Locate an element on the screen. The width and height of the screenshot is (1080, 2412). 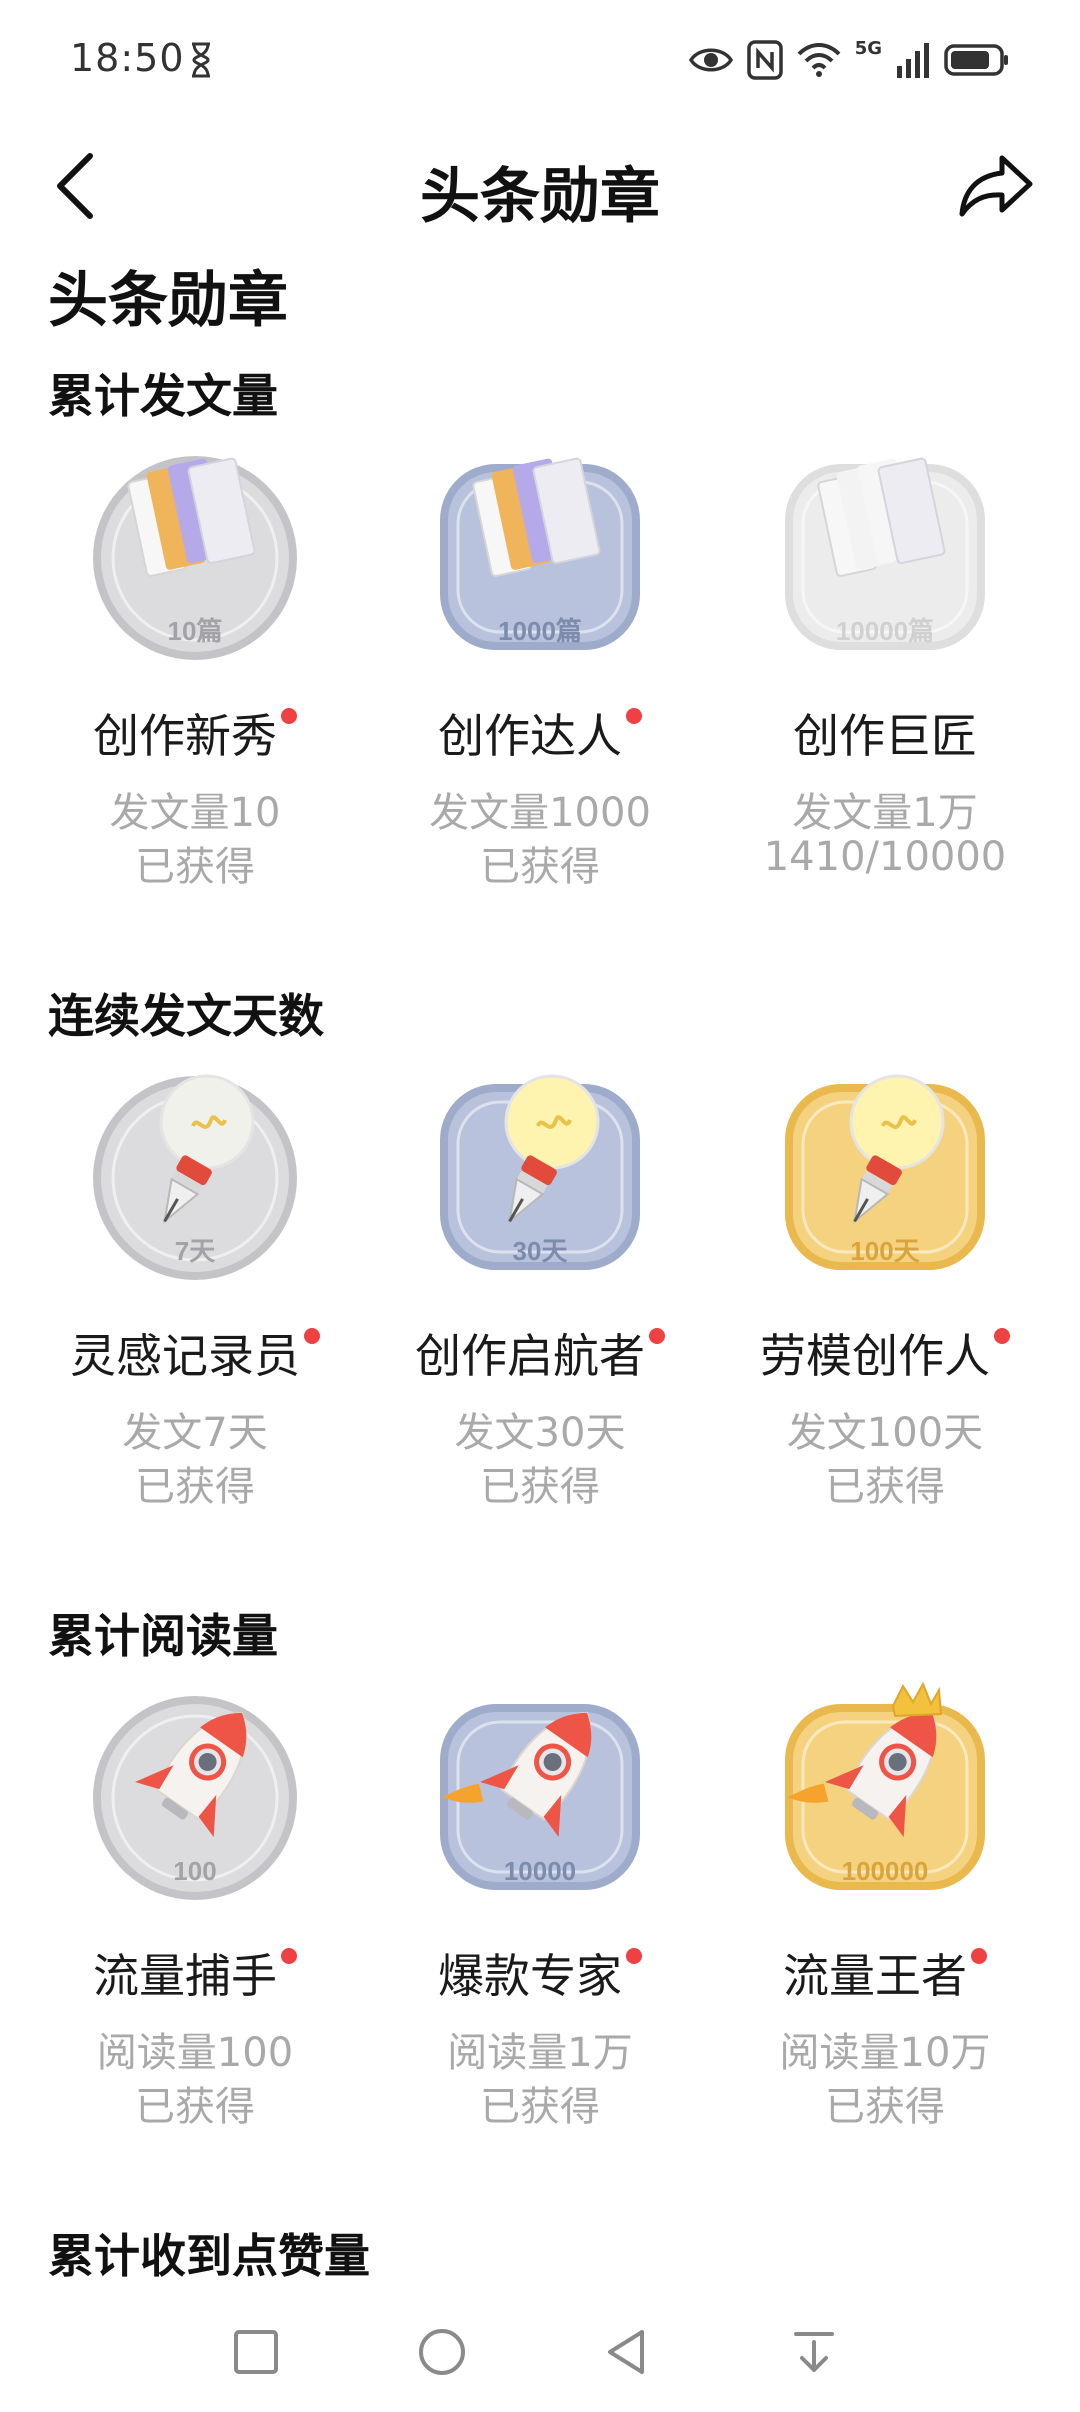
wifi-icon is located at coordinates (819, 60).